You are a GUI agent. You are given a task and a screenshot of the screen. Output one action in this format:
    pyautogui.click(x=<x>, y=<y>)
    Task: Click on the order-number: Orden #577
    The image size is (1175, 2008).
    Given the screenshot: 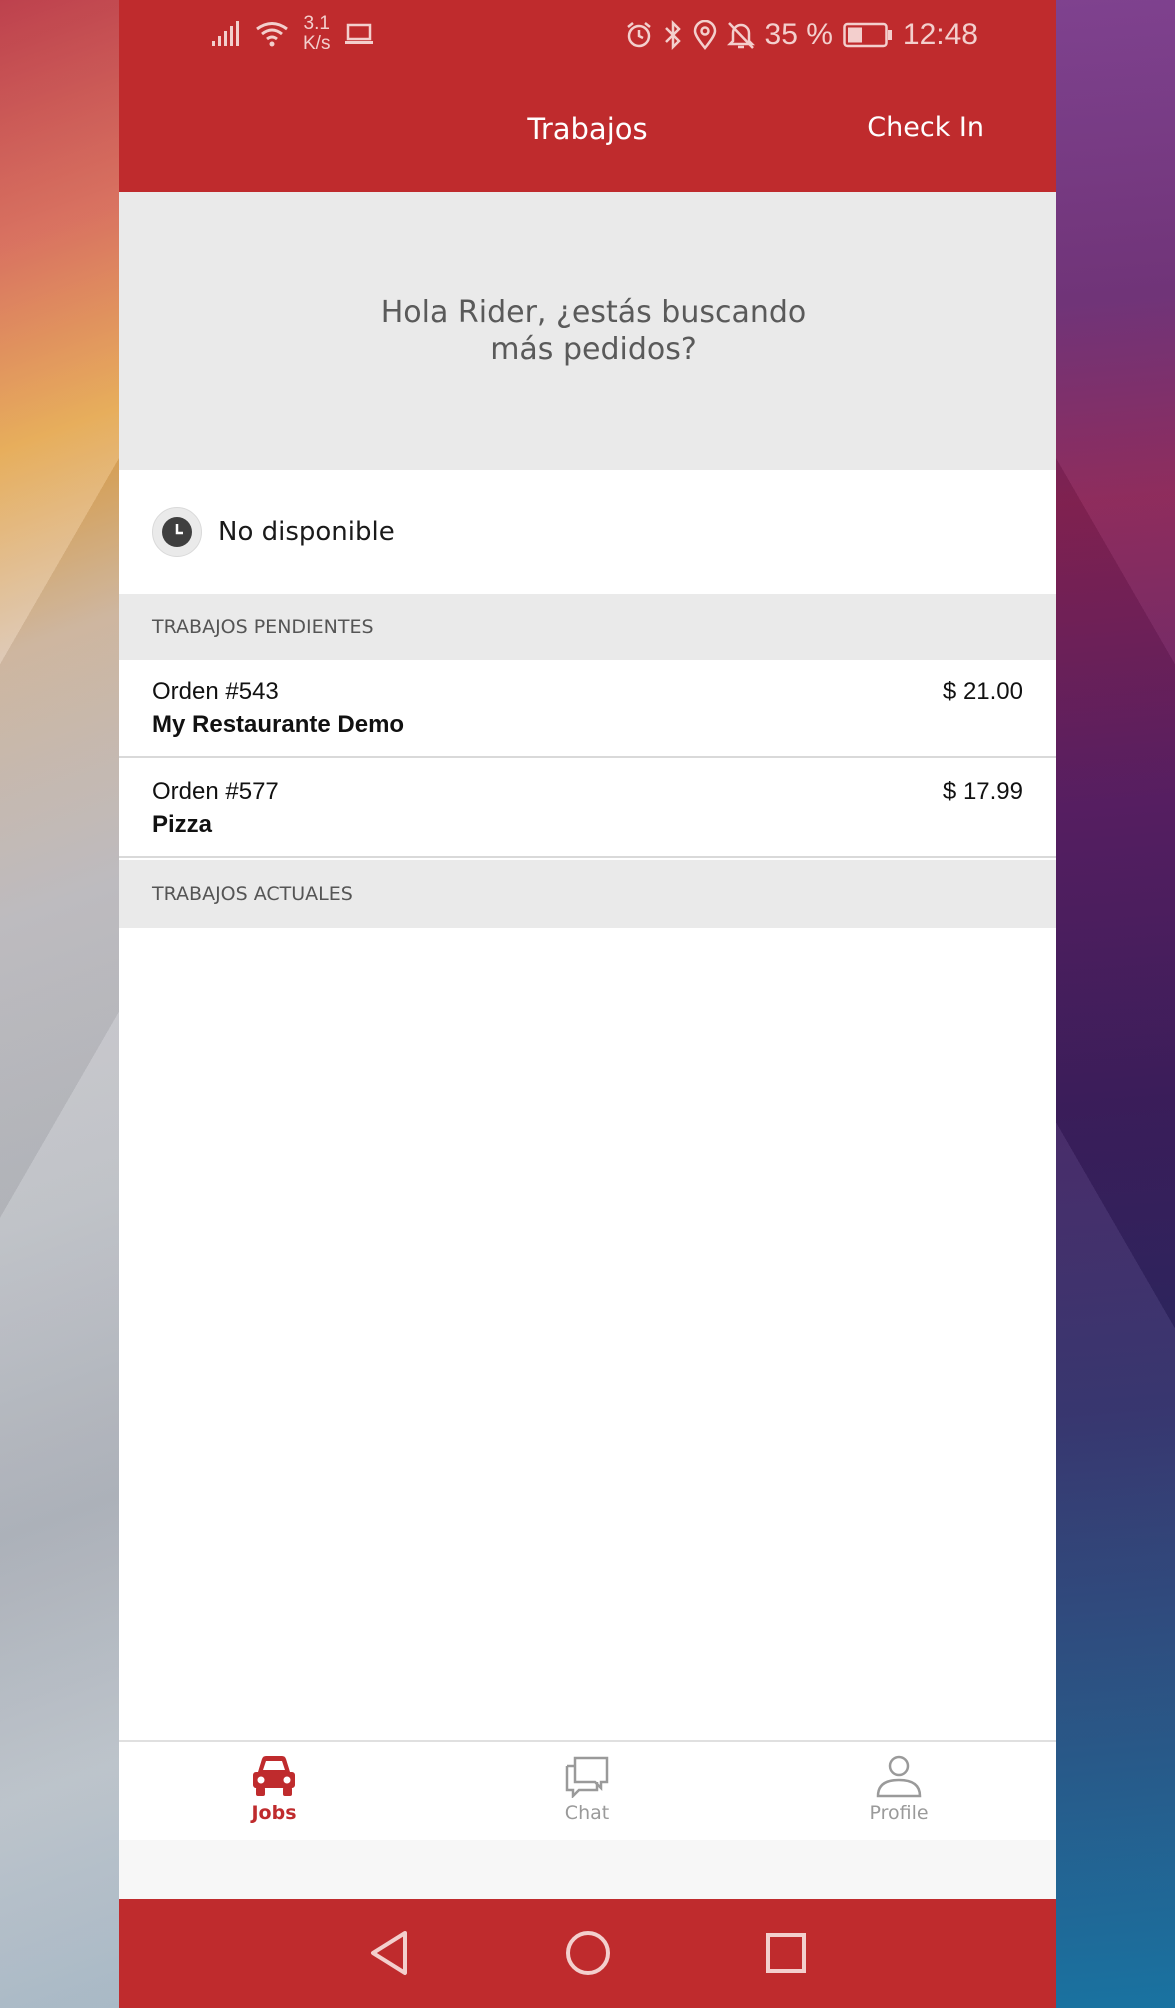 What is the action you would take?
    pyautogui.click(x=215, y=791)
    